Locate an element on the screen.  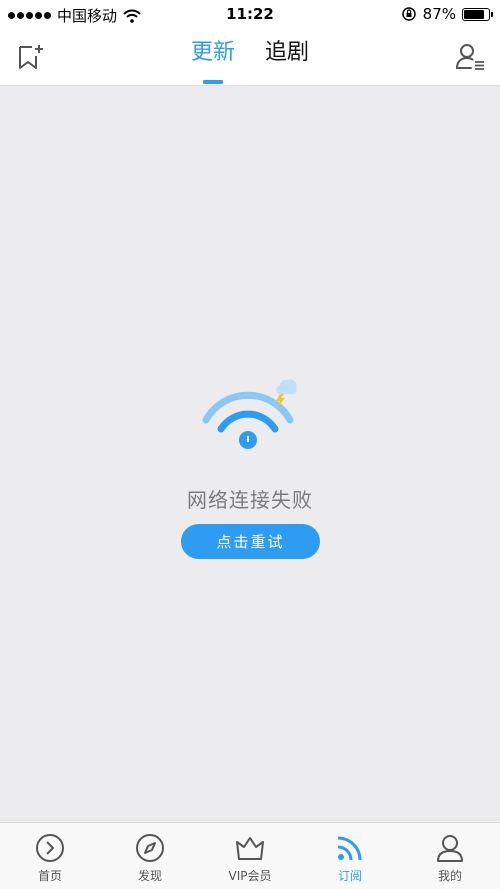
play-circle-icon is located at coordinates (50, 848).